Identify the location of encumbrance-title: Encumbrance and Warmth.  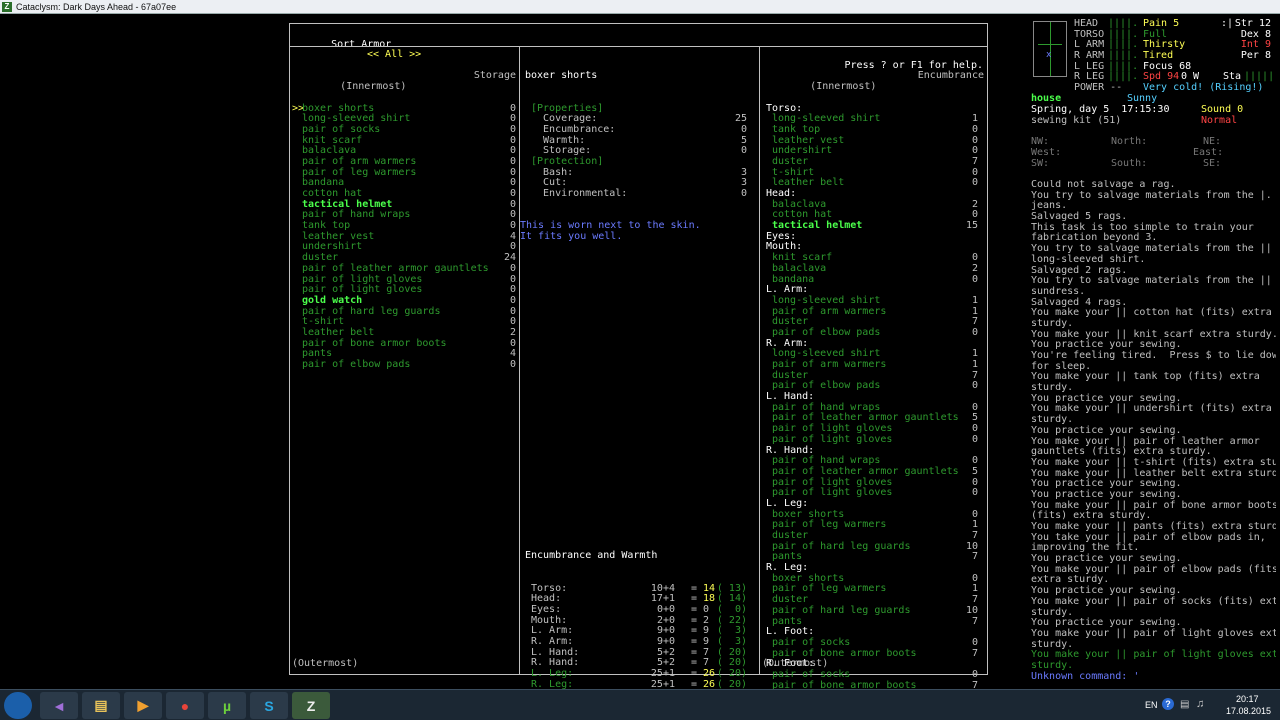
(591, 556).